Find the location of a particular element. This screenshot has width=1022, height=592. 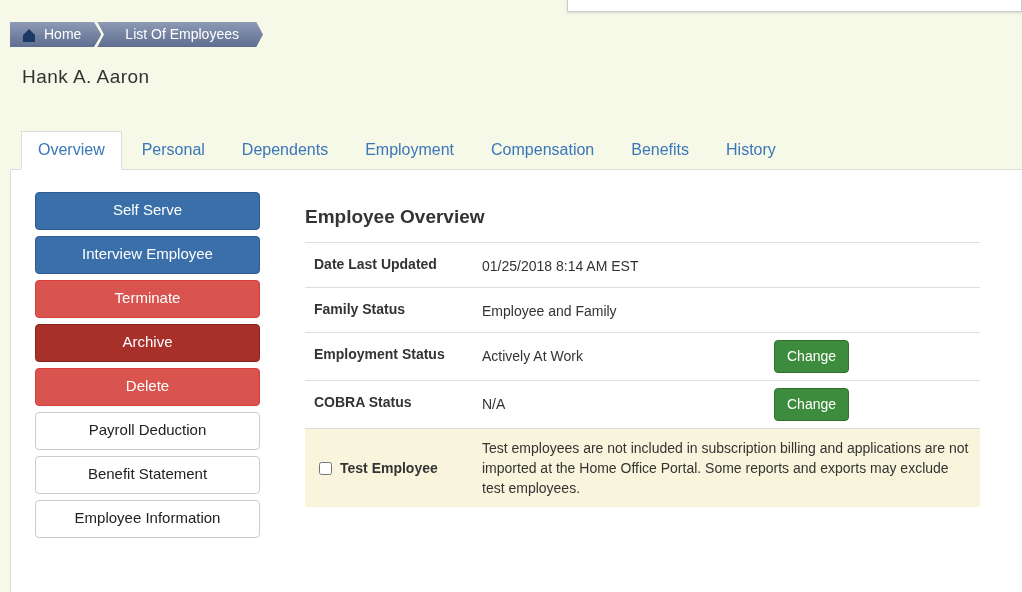

field-label: COBRA Status is located at coordinates (363, 402).